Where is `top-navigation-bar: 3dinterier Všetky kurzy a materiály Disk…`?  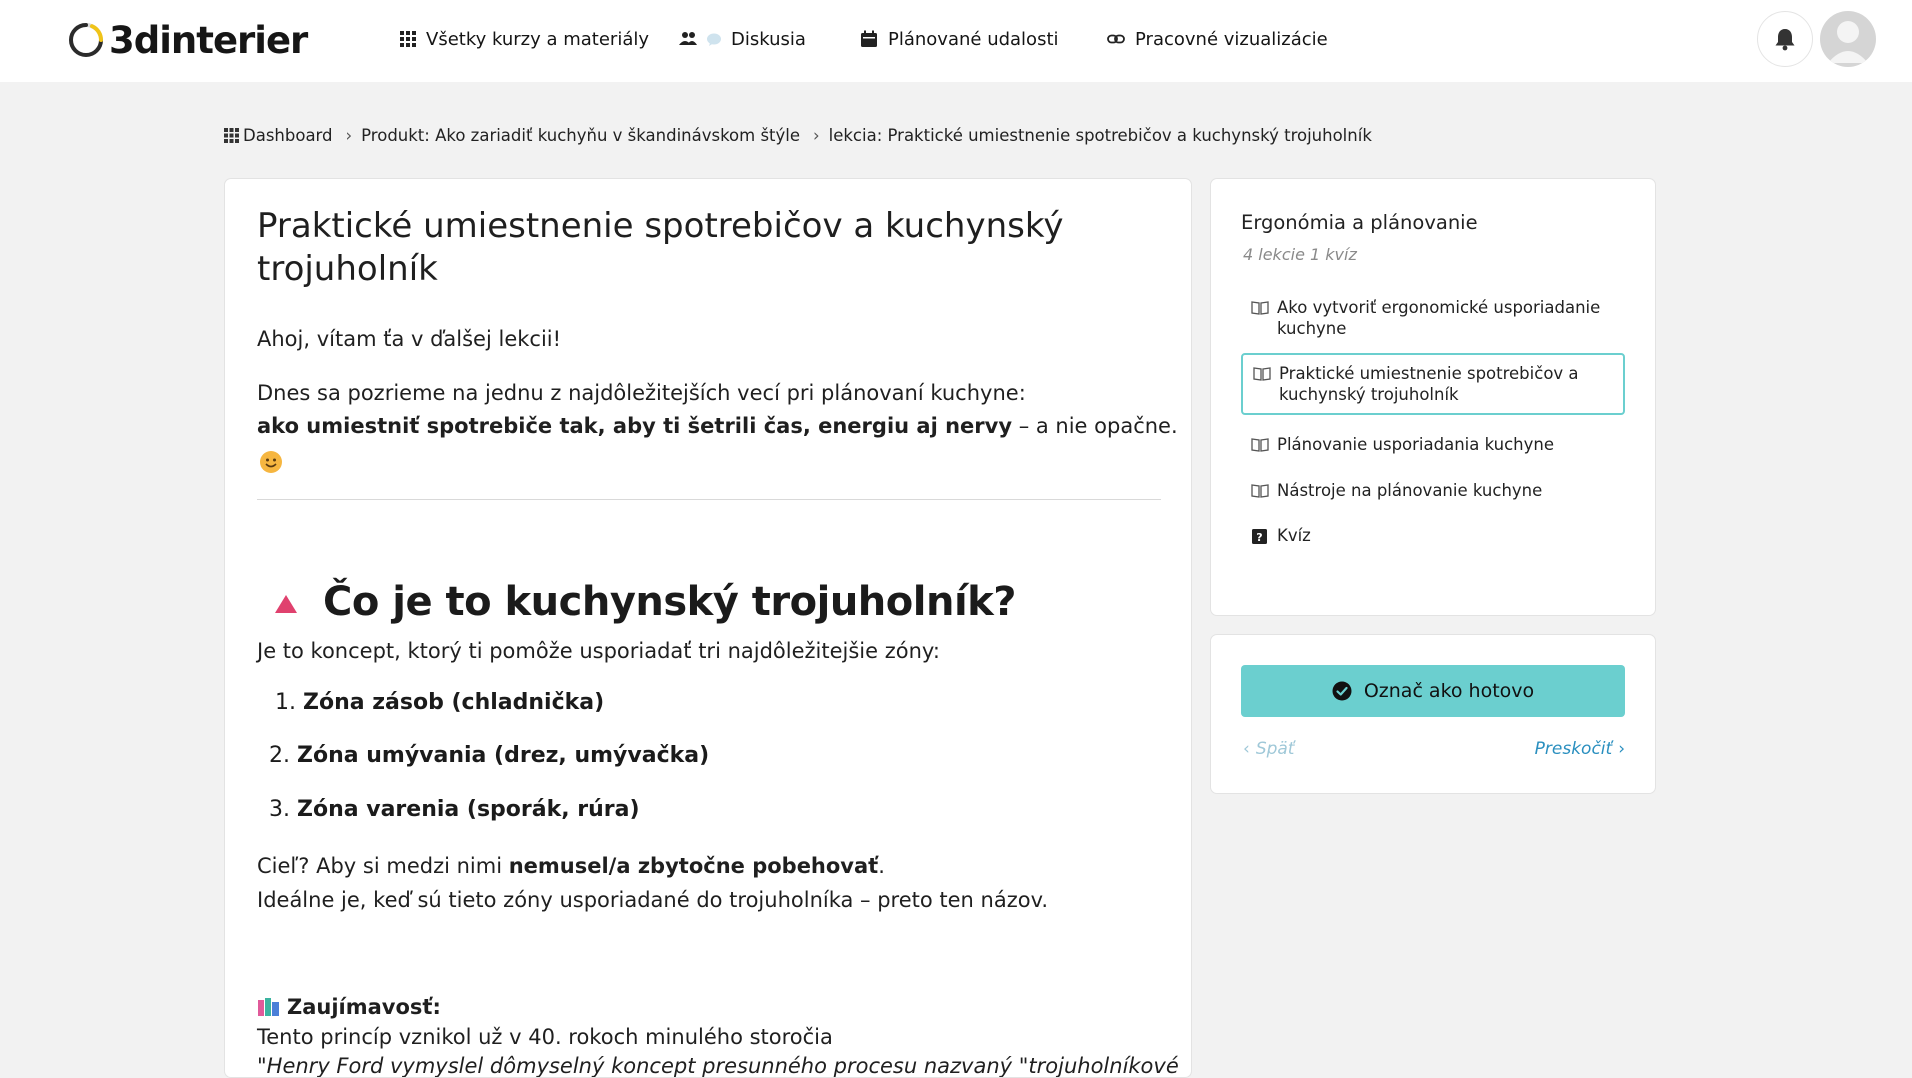
top-navigation-bar: 3dinterier Všetky kurzy a materiály Disk… is located at coordinates (956, 41).